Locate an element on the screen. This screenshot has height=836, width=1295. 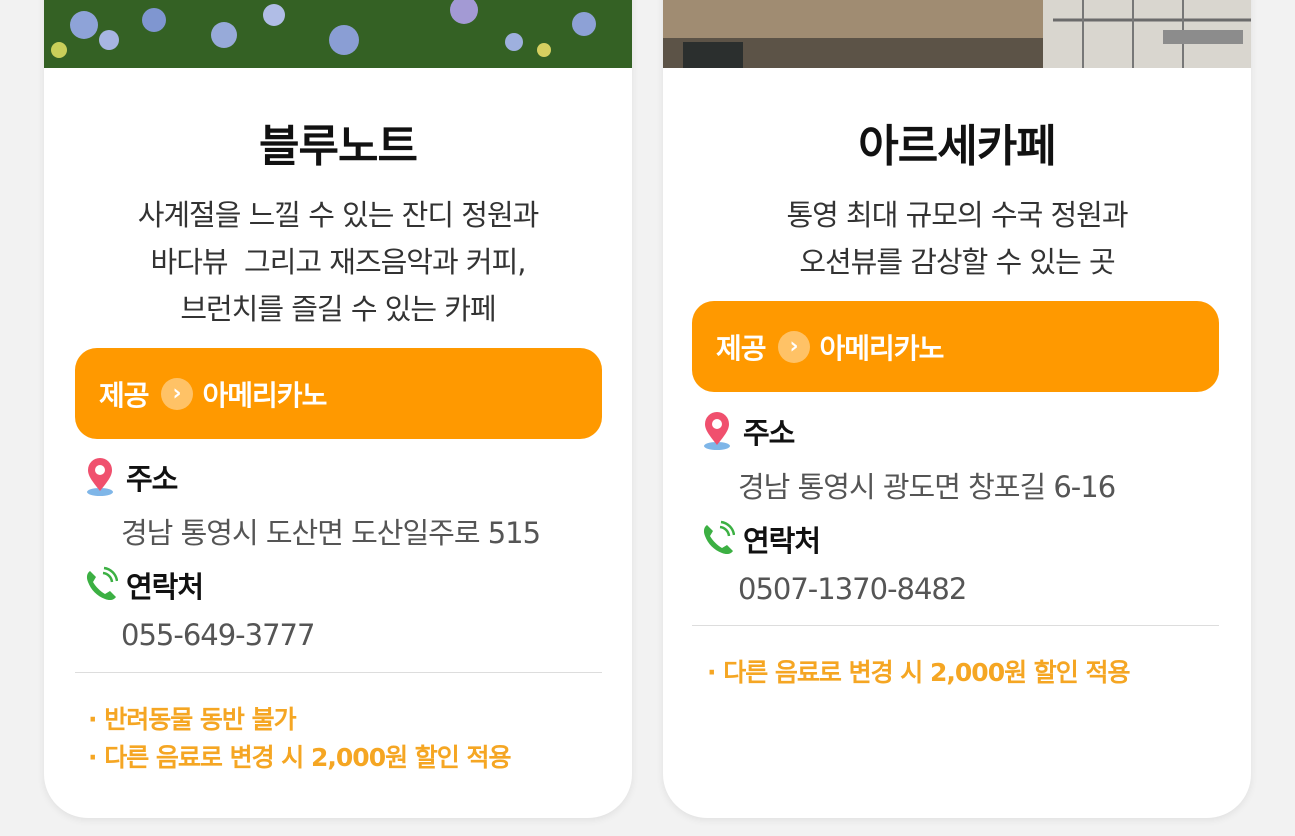
address-value: 경남 통영시 광도면 창포길 6-16 is located at coordinates (927, 487).